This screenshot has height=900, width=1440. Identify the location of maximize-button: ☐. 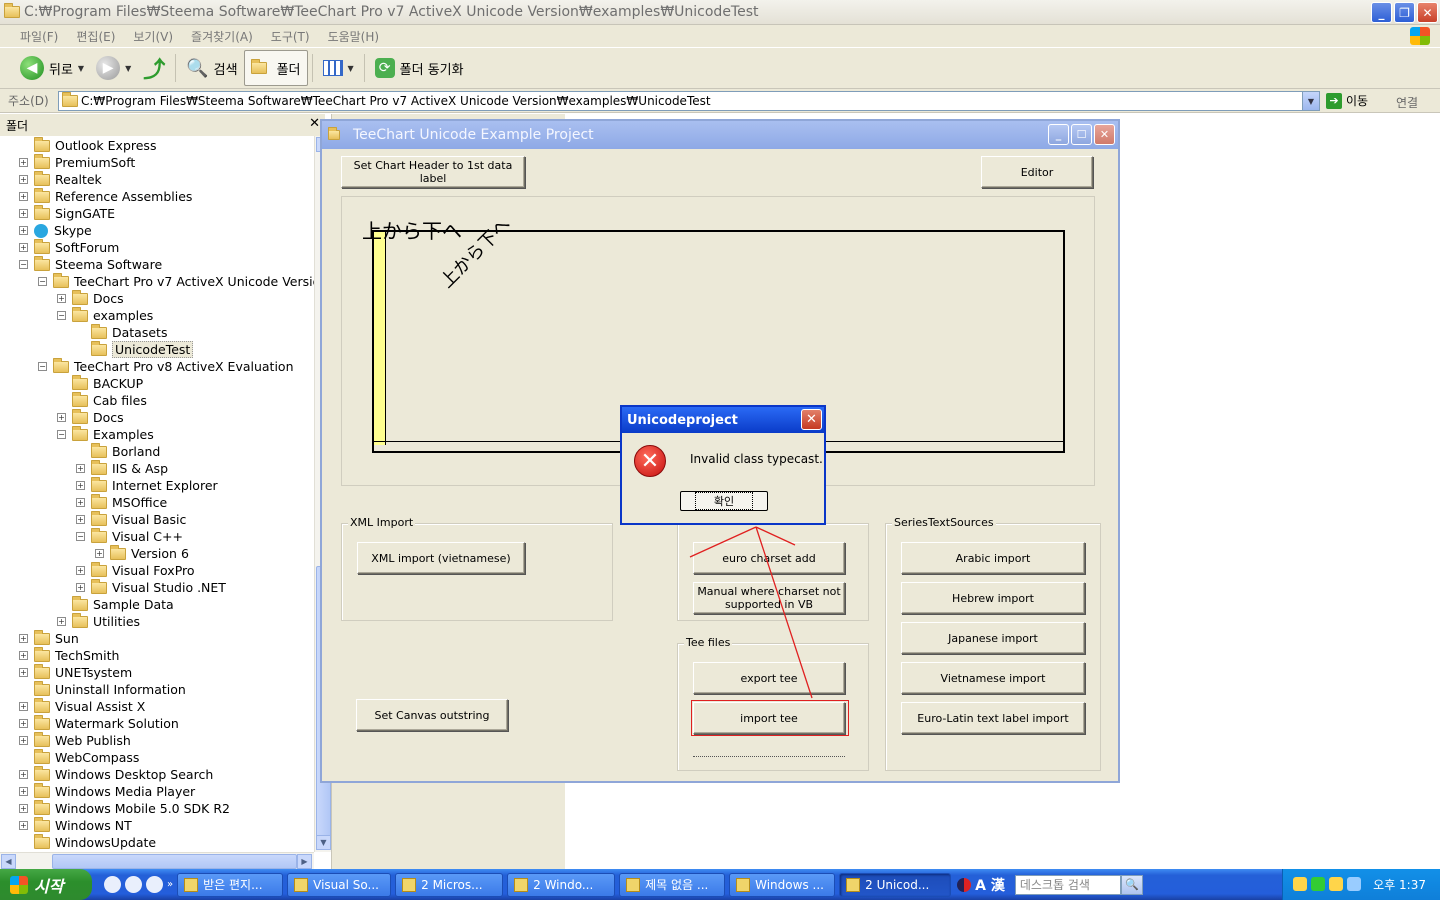
(1081, 134).